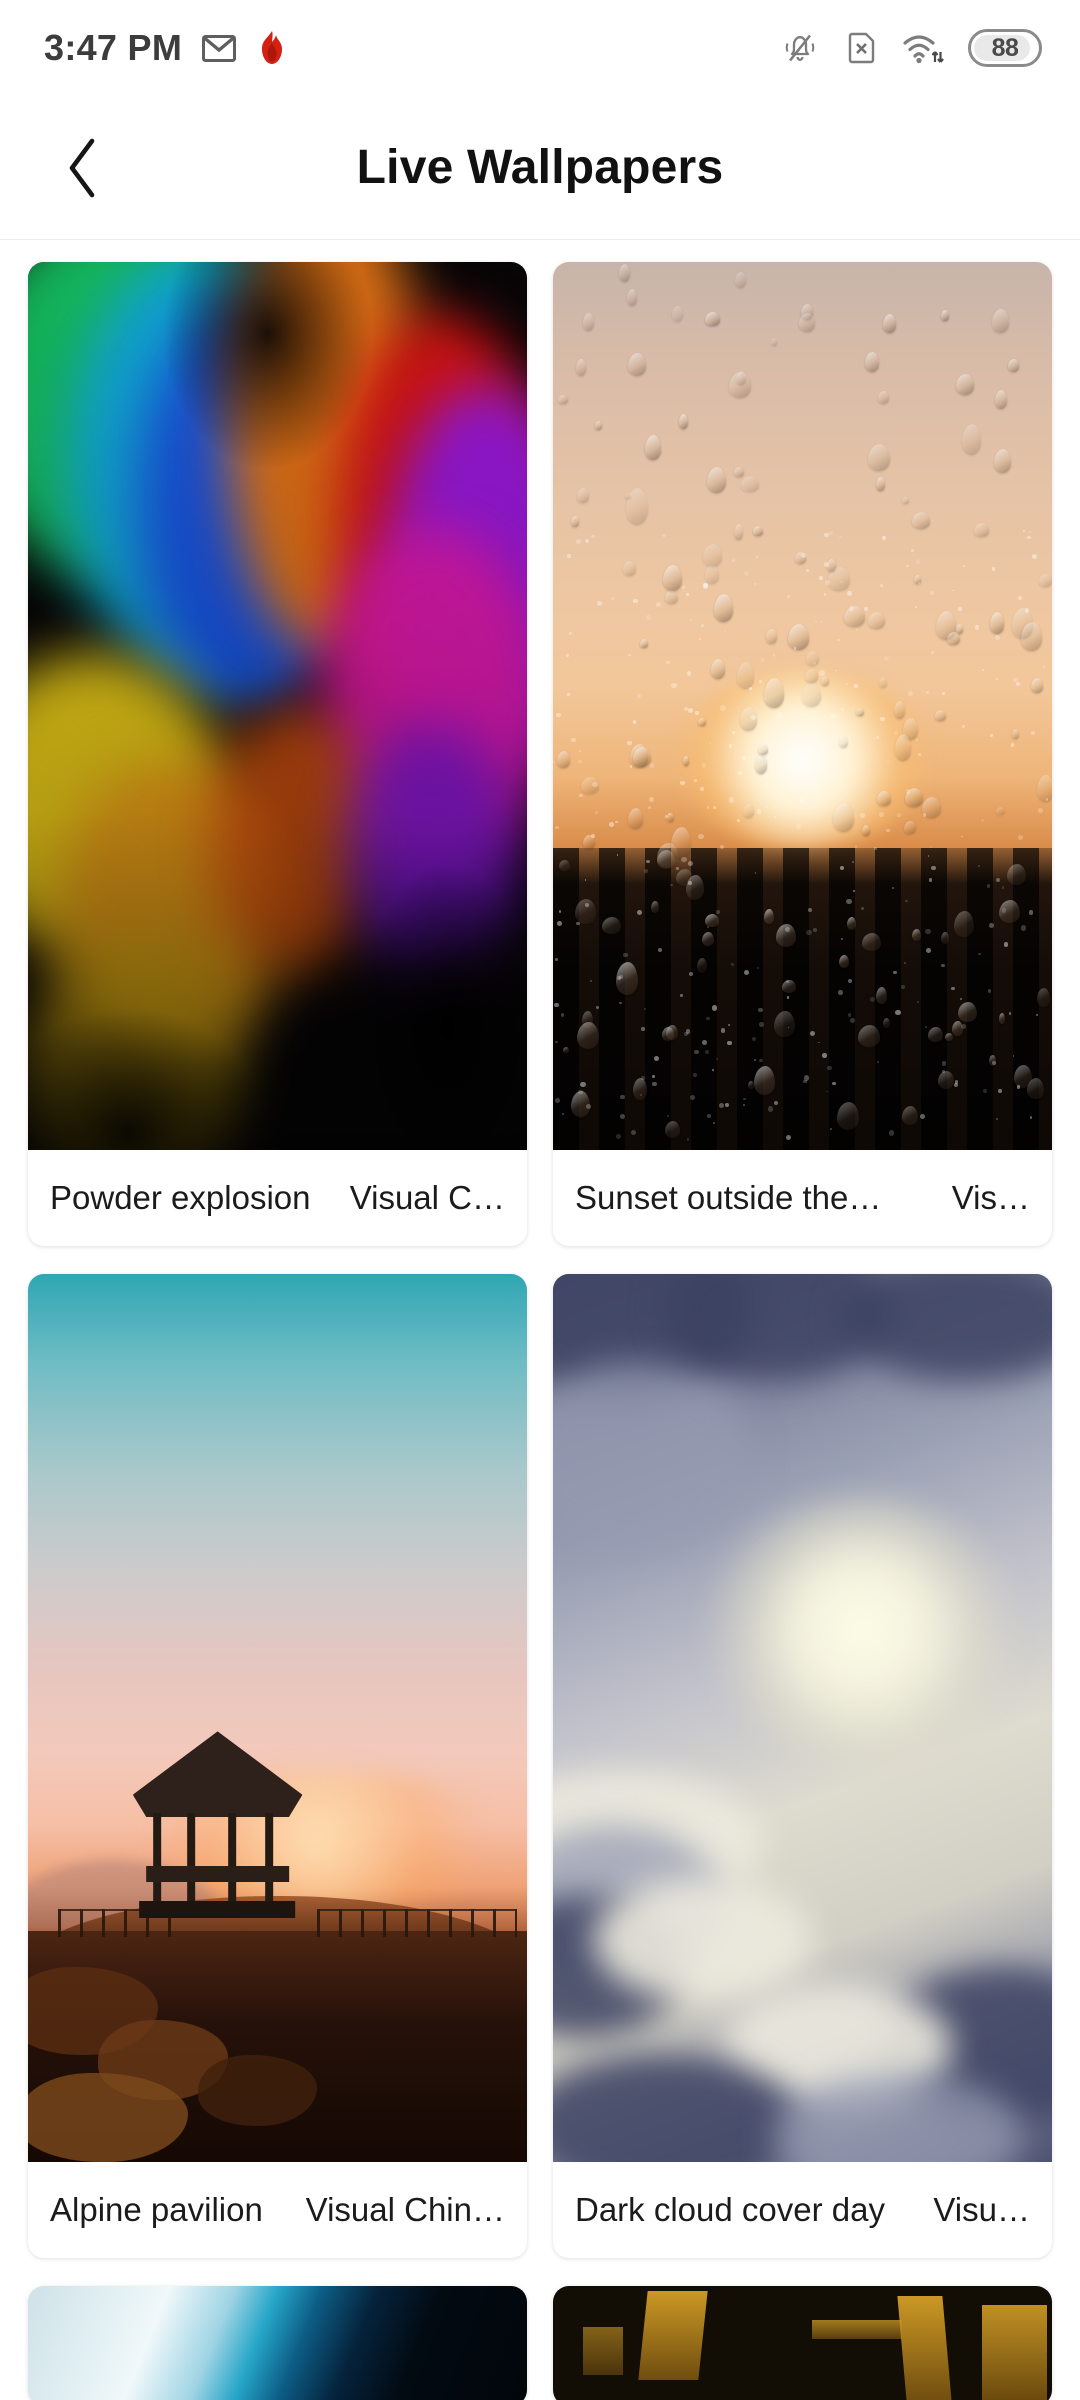 Image resolution: width=1080 pixels, height=2400 pixels. I want to click on battery-level: 88, so click(1005, 47).